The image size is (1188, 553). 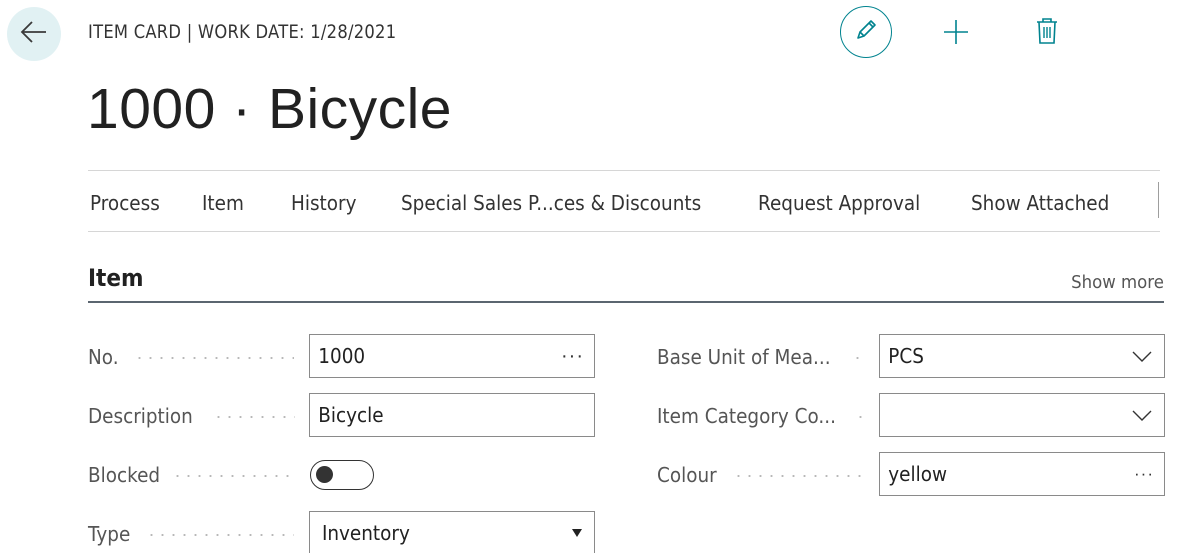 I want to click on no-field: 1000 ···, so click(x=452, y=356).